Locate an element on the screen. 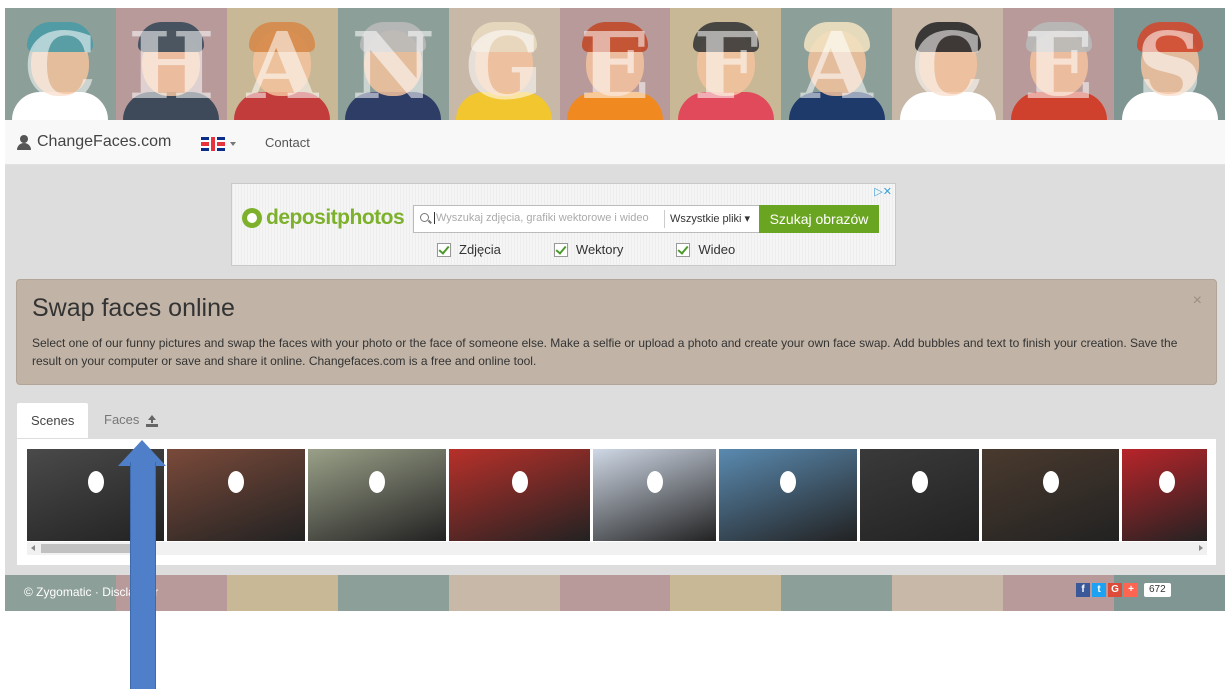 The height and width of the screenshot is (689, 1225). tab-faces-label: Faces is located at coordinates (122, 419).